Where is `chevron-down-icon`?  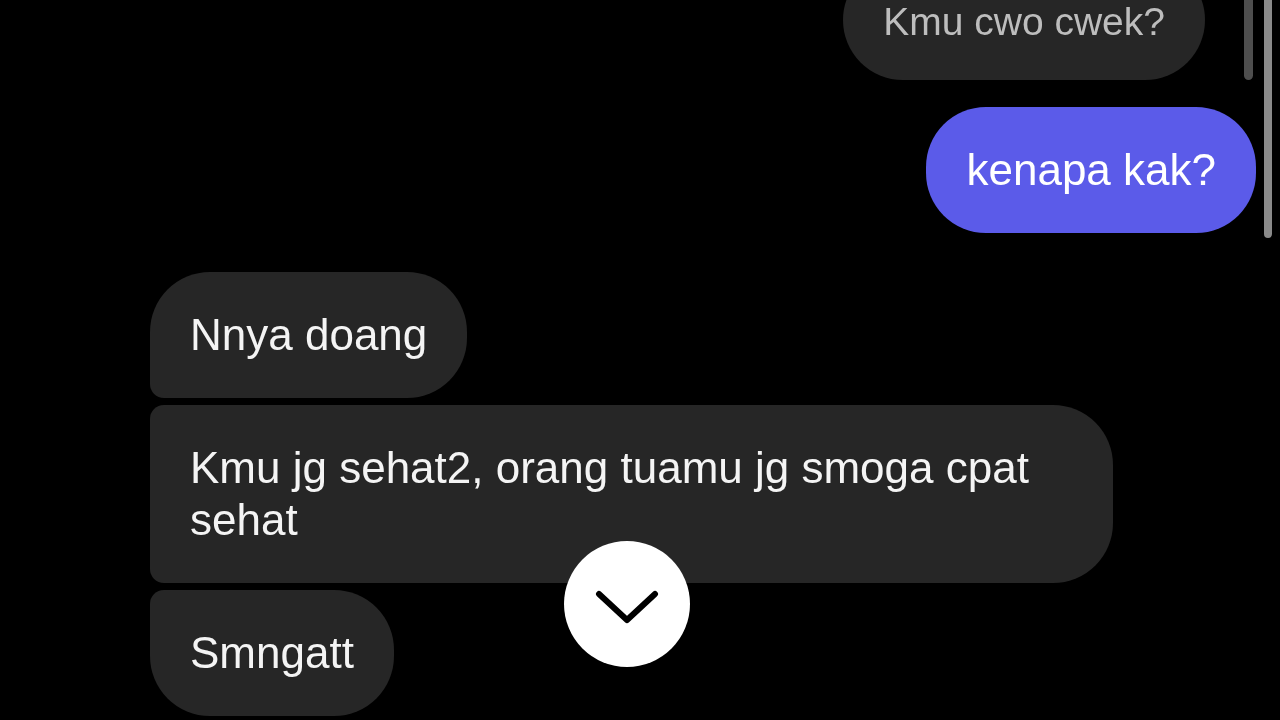
chevron-down-icon is located at coordinates (627, 607).